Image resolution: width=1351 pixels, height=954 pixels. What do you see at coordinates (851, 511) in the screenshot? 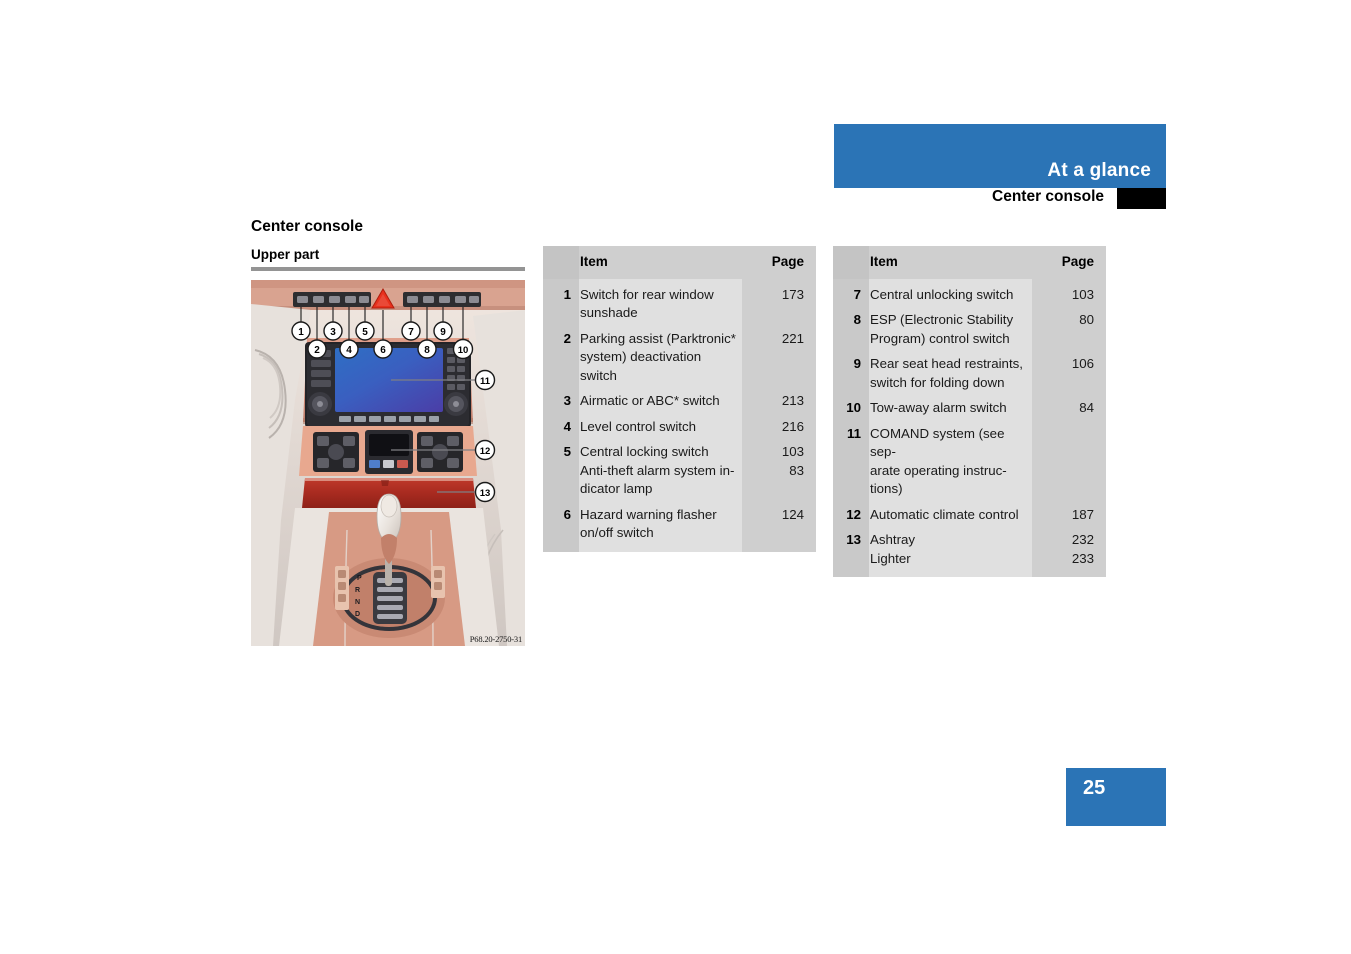
I see `row-item-number: 12` at bounding box center [851, 511].